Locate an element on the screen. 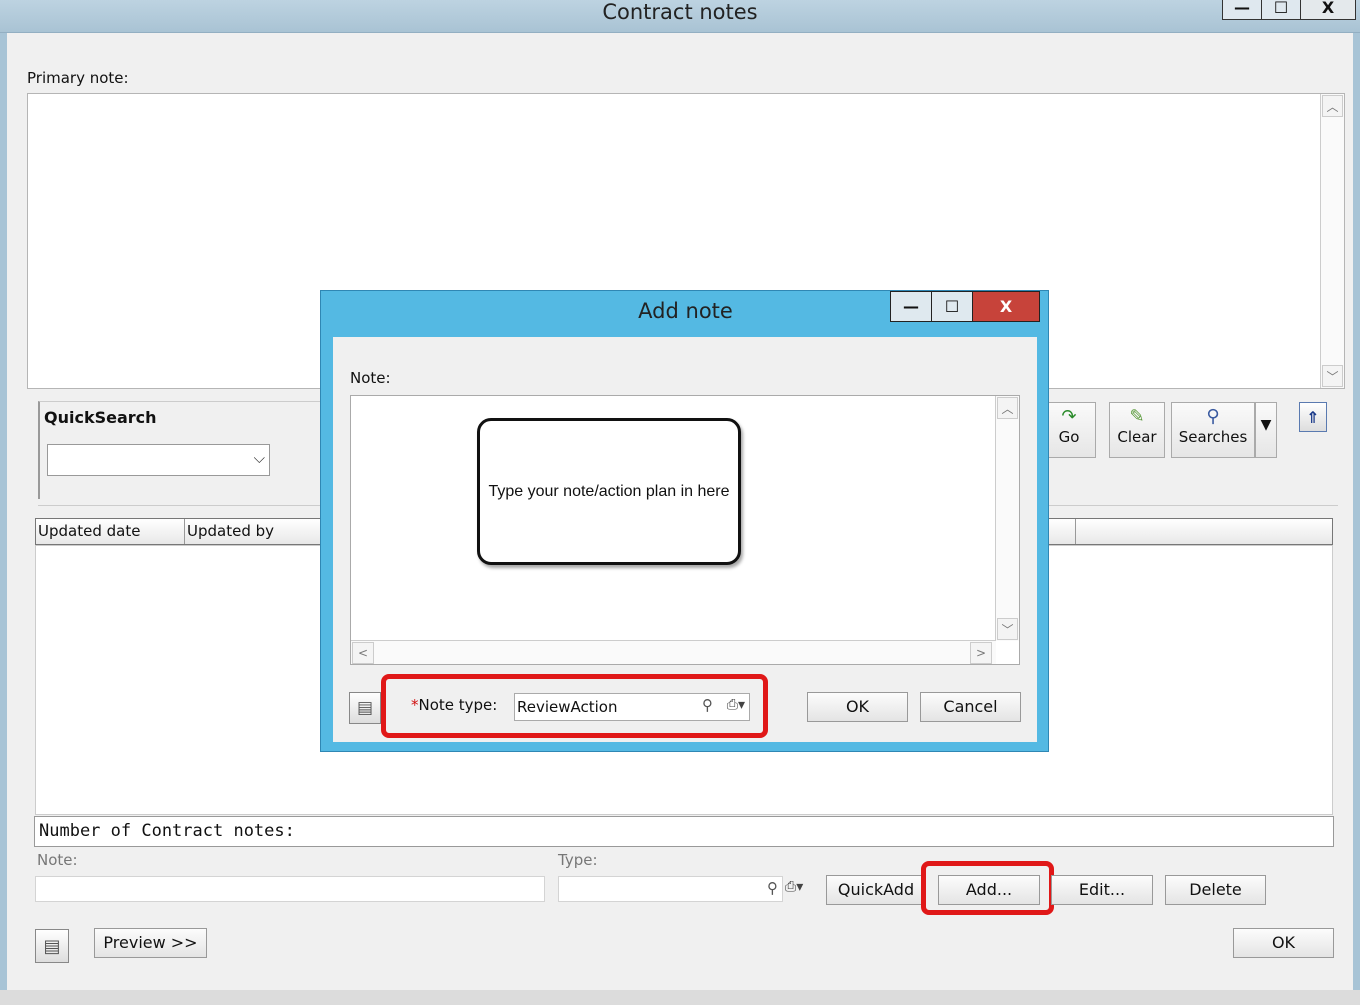  dialog-window-controls: — ☐ X is located at coordinates (965, 306).